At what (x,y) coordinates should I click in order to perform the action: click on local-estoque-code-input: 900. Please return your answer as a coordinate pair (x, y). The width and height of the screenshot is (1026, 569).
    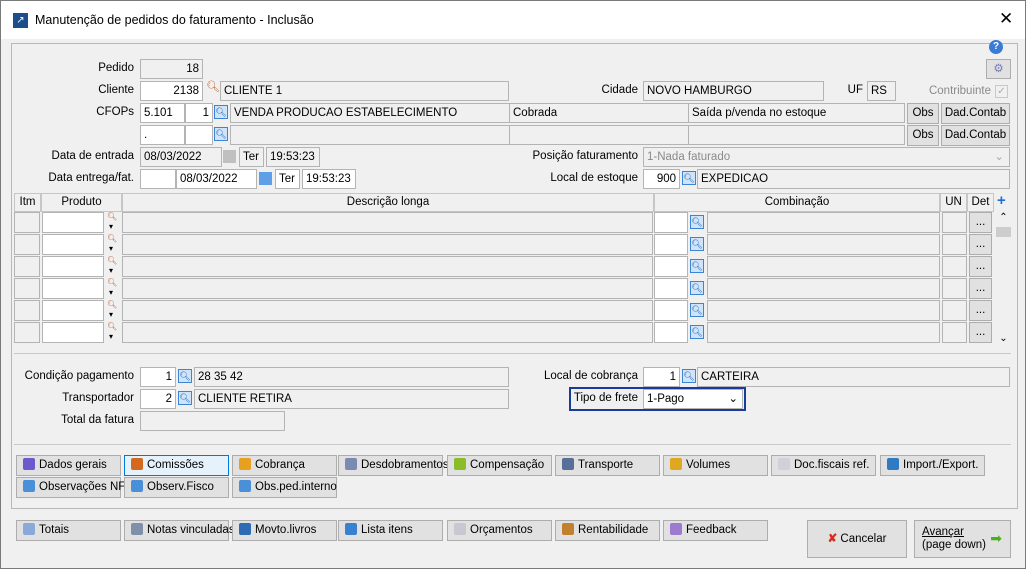
    Looking at the image, I should click on (661, 179).